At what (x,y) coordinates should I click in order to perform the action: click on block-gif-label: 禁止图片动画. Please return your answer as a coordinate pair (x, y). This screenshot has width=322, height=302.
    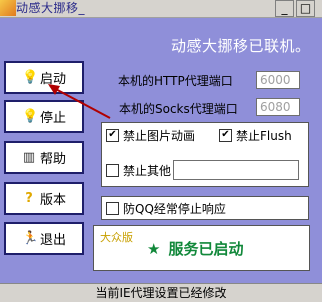
    Looking at the image, I should click on (159, 136).